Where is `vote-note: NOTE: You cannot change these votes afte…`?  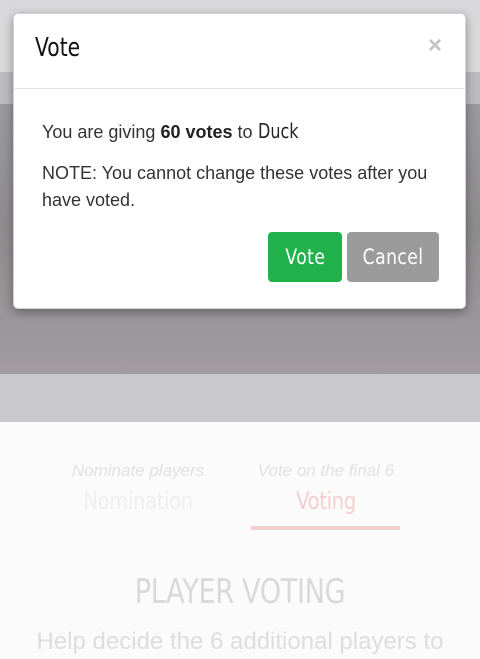
vote-note: NOTE: You cannot change these votes afte… is located at coordinates (235, 186).